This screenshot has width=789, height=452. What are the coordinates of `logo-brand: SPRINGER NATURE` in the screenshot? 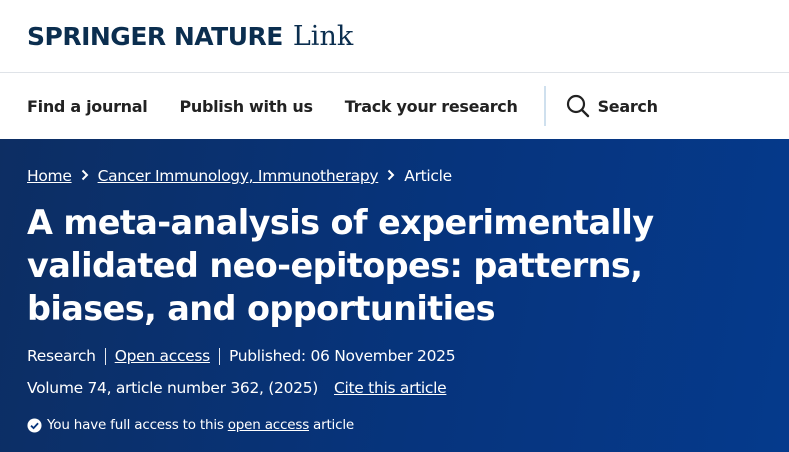 It's located at (155, 36).